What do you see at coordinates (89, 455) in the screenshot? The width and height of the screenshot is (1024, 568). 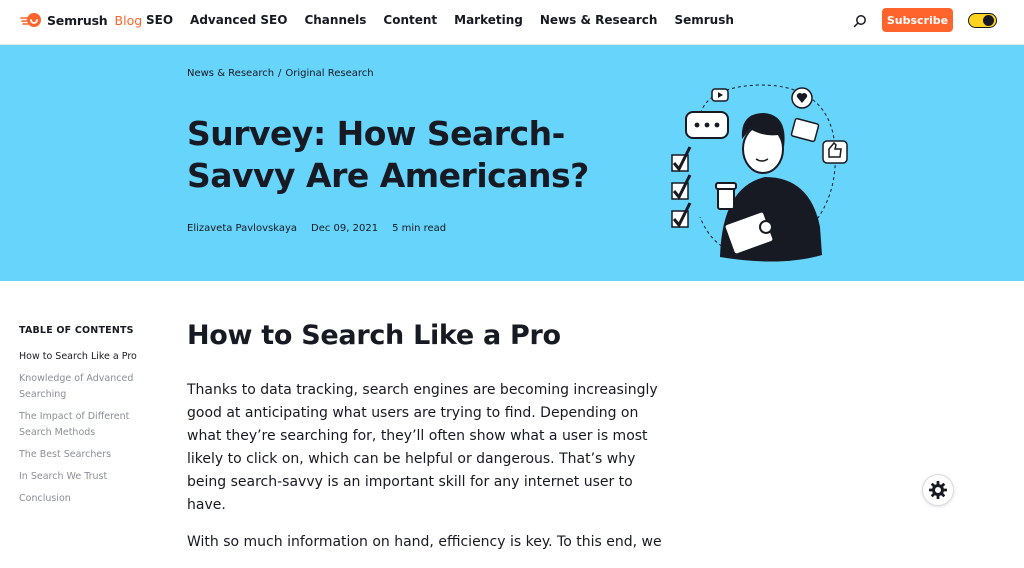 I see `toc-item-best-searchers: The Best Searchers` at bounding box center [89, 455].